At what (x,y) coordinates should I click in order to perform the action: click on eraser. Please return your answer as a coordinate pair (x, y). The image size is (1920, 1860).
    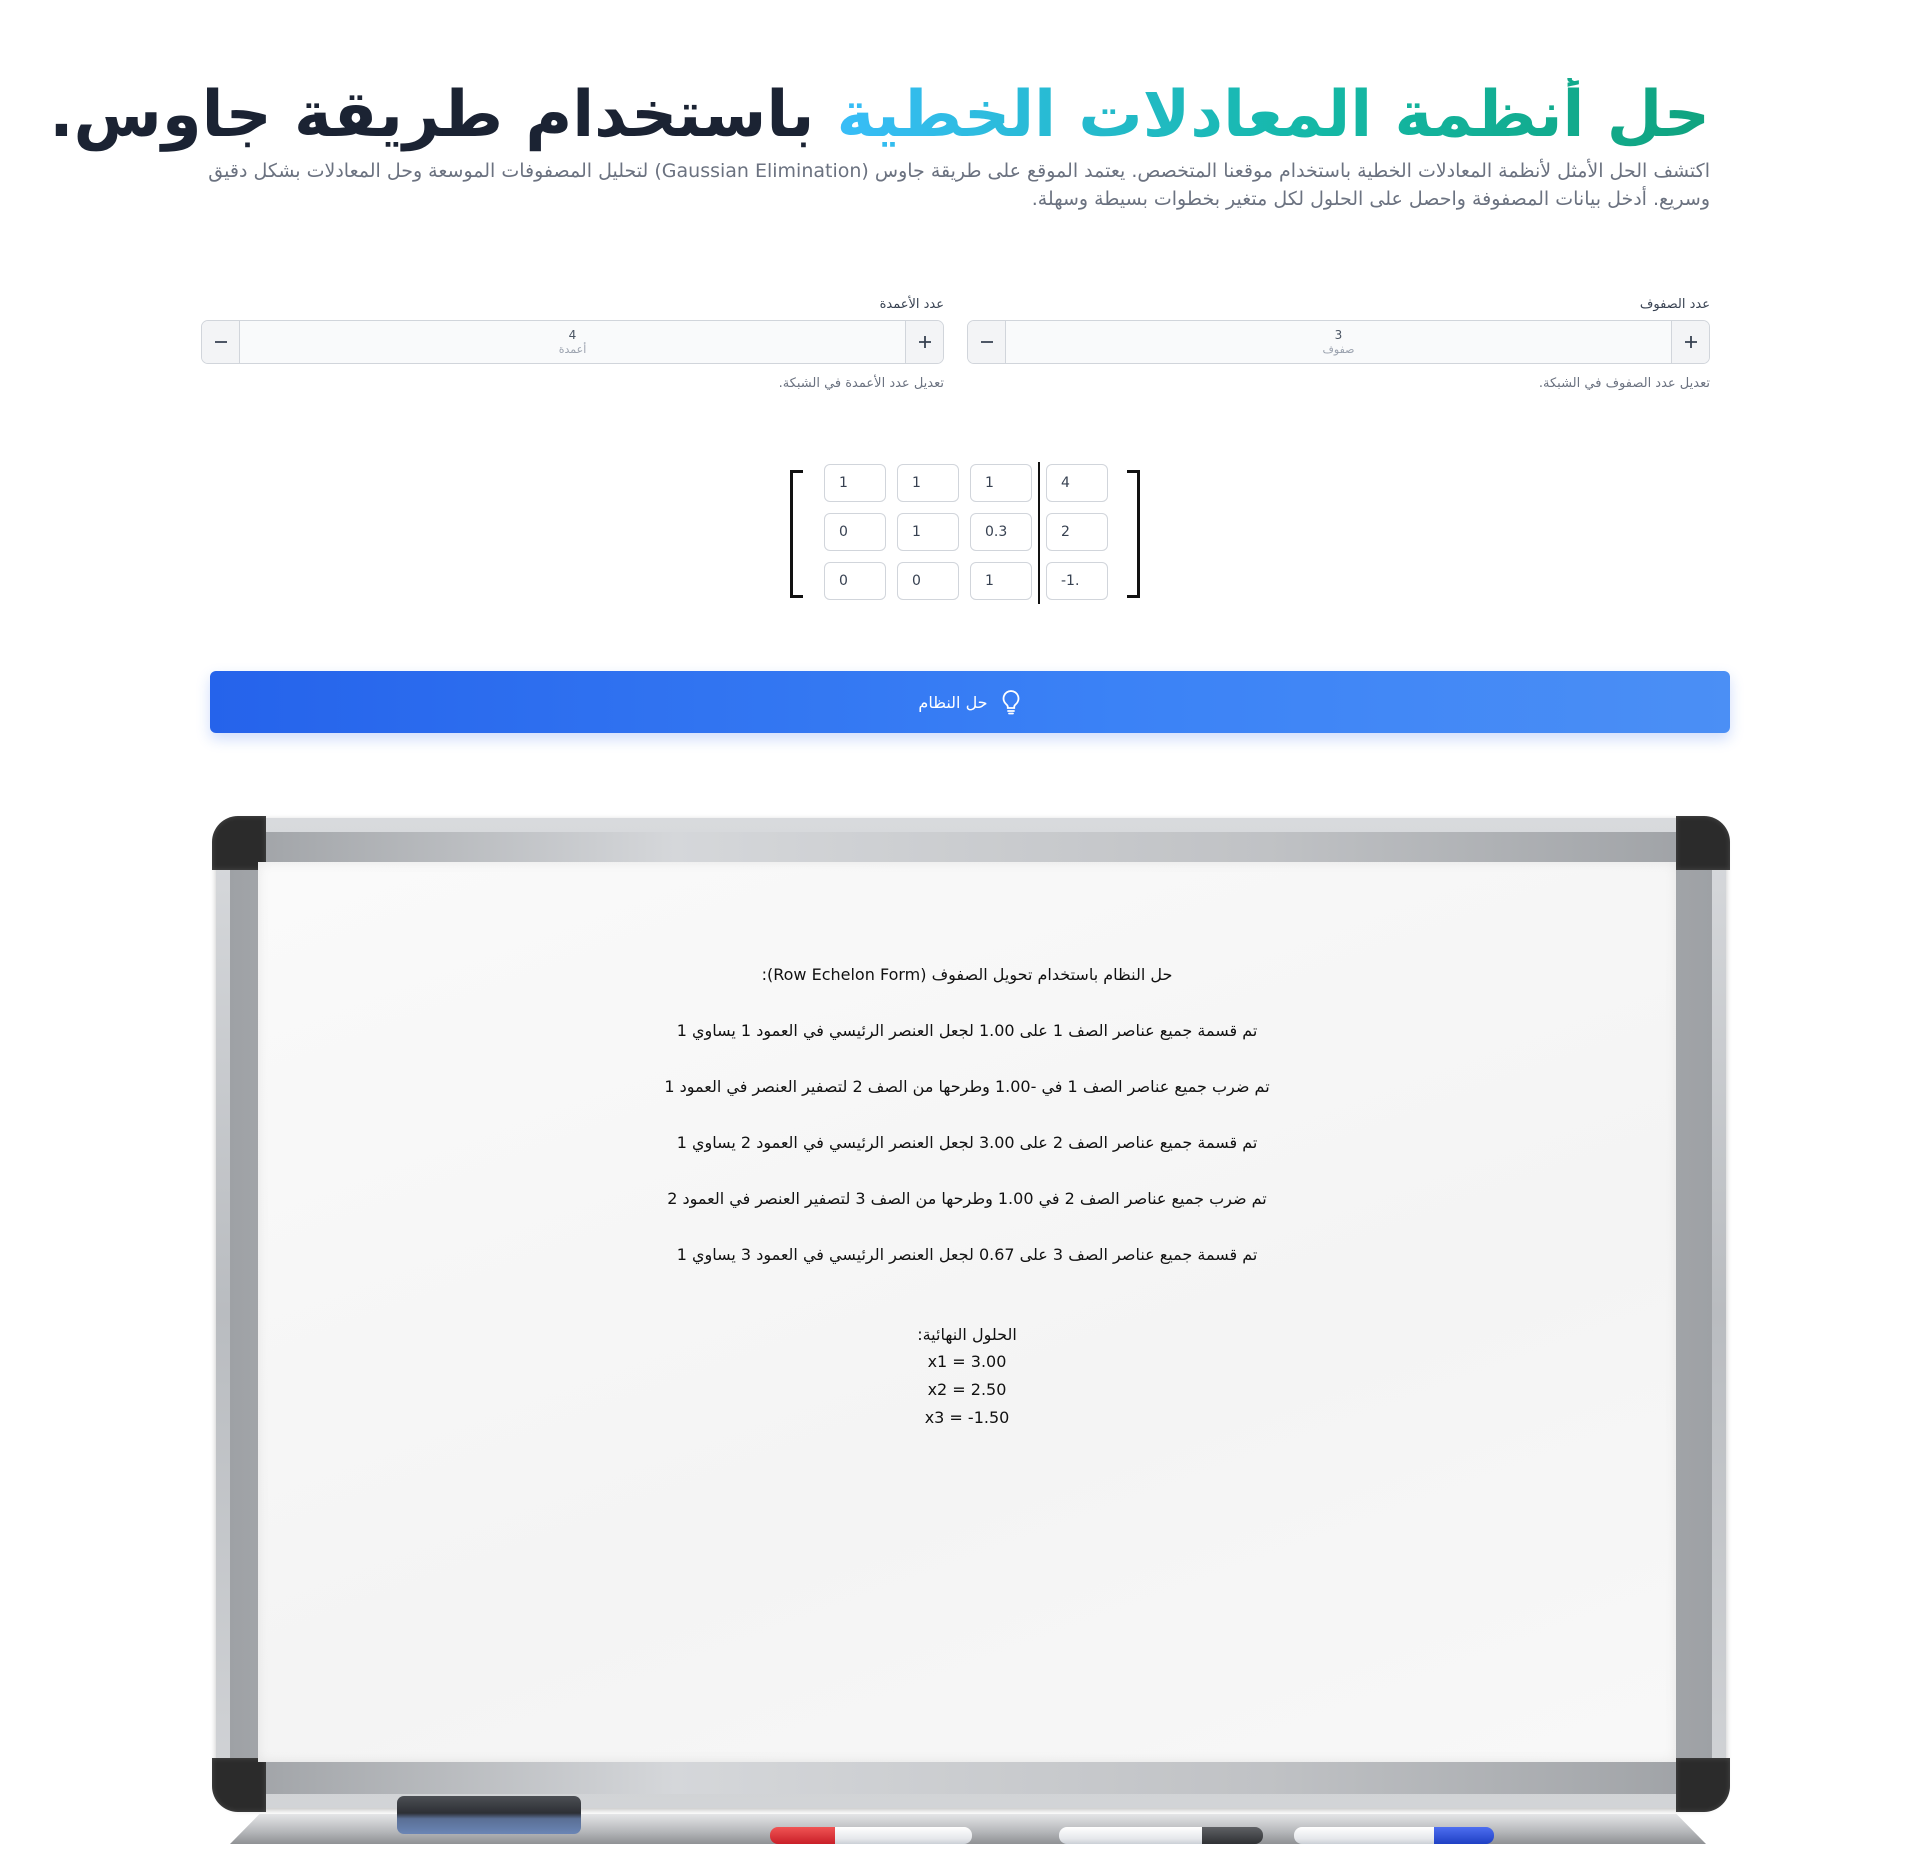
    Looking at the image, I should click on (489, 1815).